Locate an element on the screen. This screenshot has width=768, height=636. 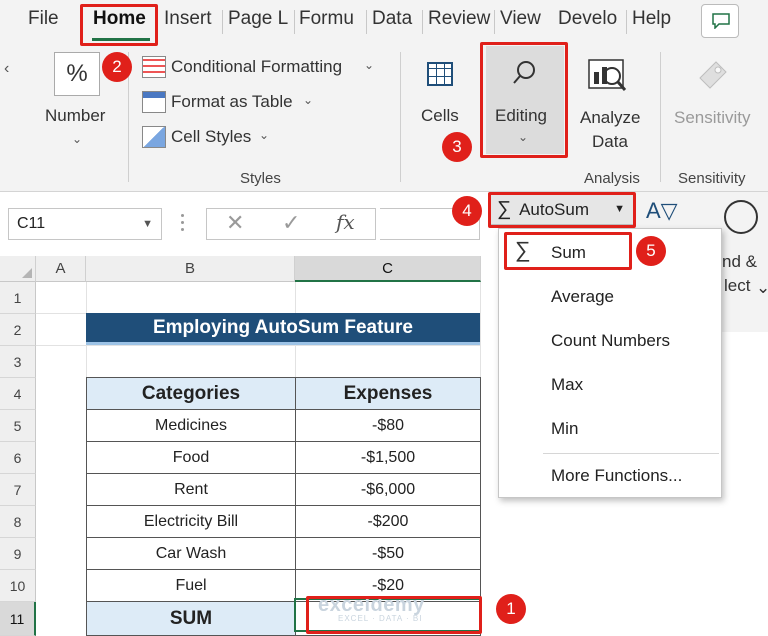
header-categories: Categories is located at coordinates (191, 393).